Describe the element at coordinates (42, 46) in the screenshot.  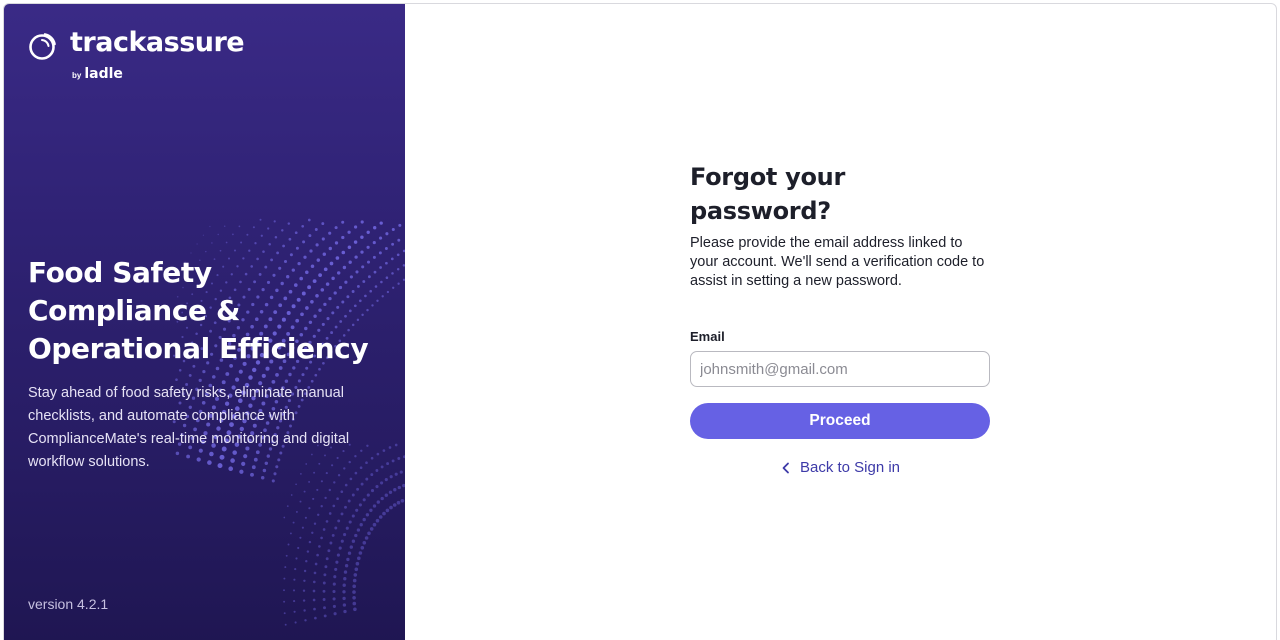
I see `trackassure-logo-icon` at that location.